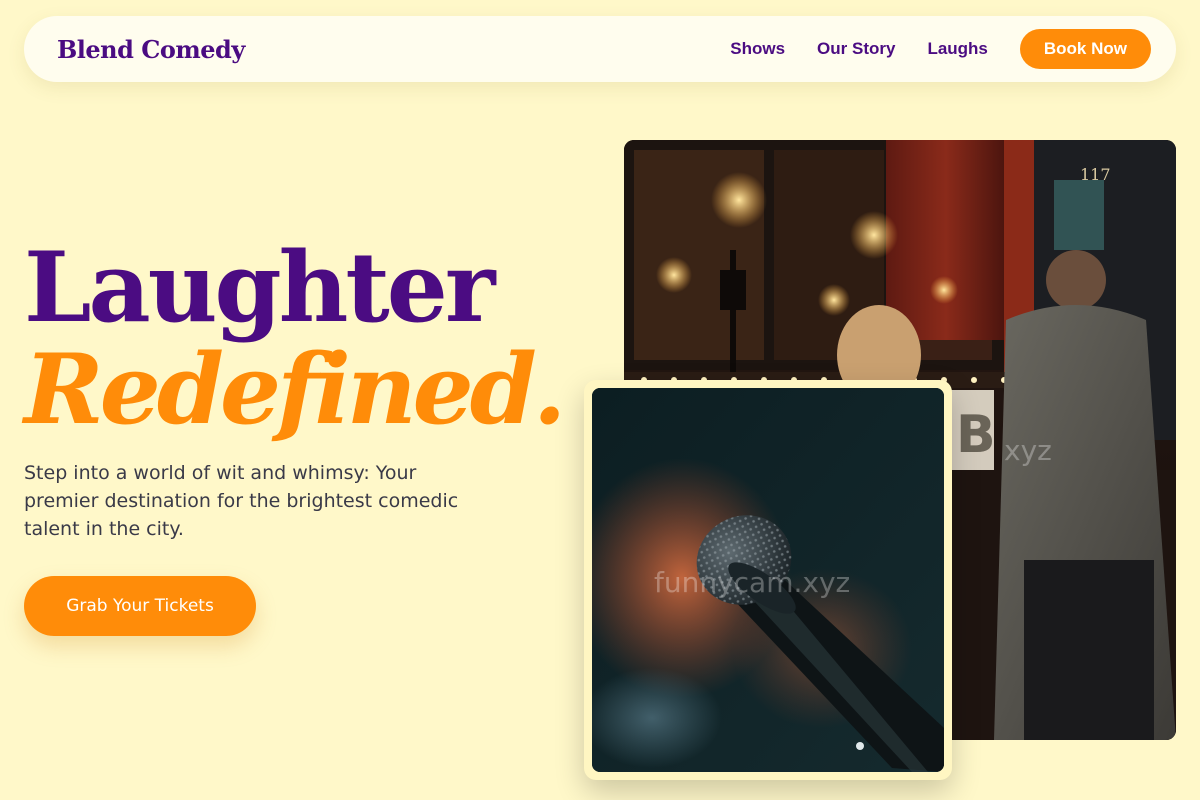 The height and width of the screenshot is (800, 1200). Describe the element at coordinates (1085, 49) in the screenshot. I see `book-now-button: Book Now` at that location.